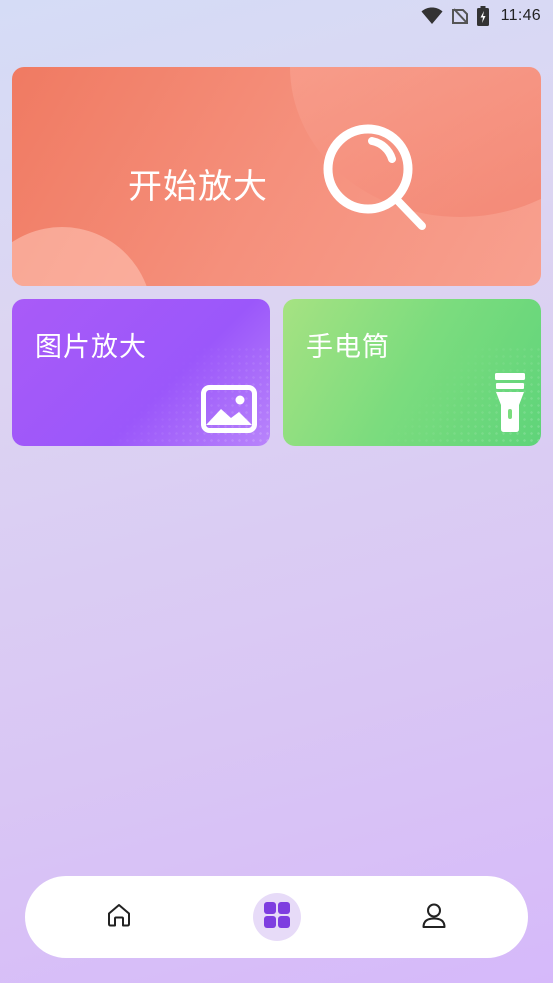 The height and width of the screenshot is (983, 553). What do you see at coordinates (460, 16) in the screenshot?
I see `no-signal-icon` at bounding box center [460, 16].